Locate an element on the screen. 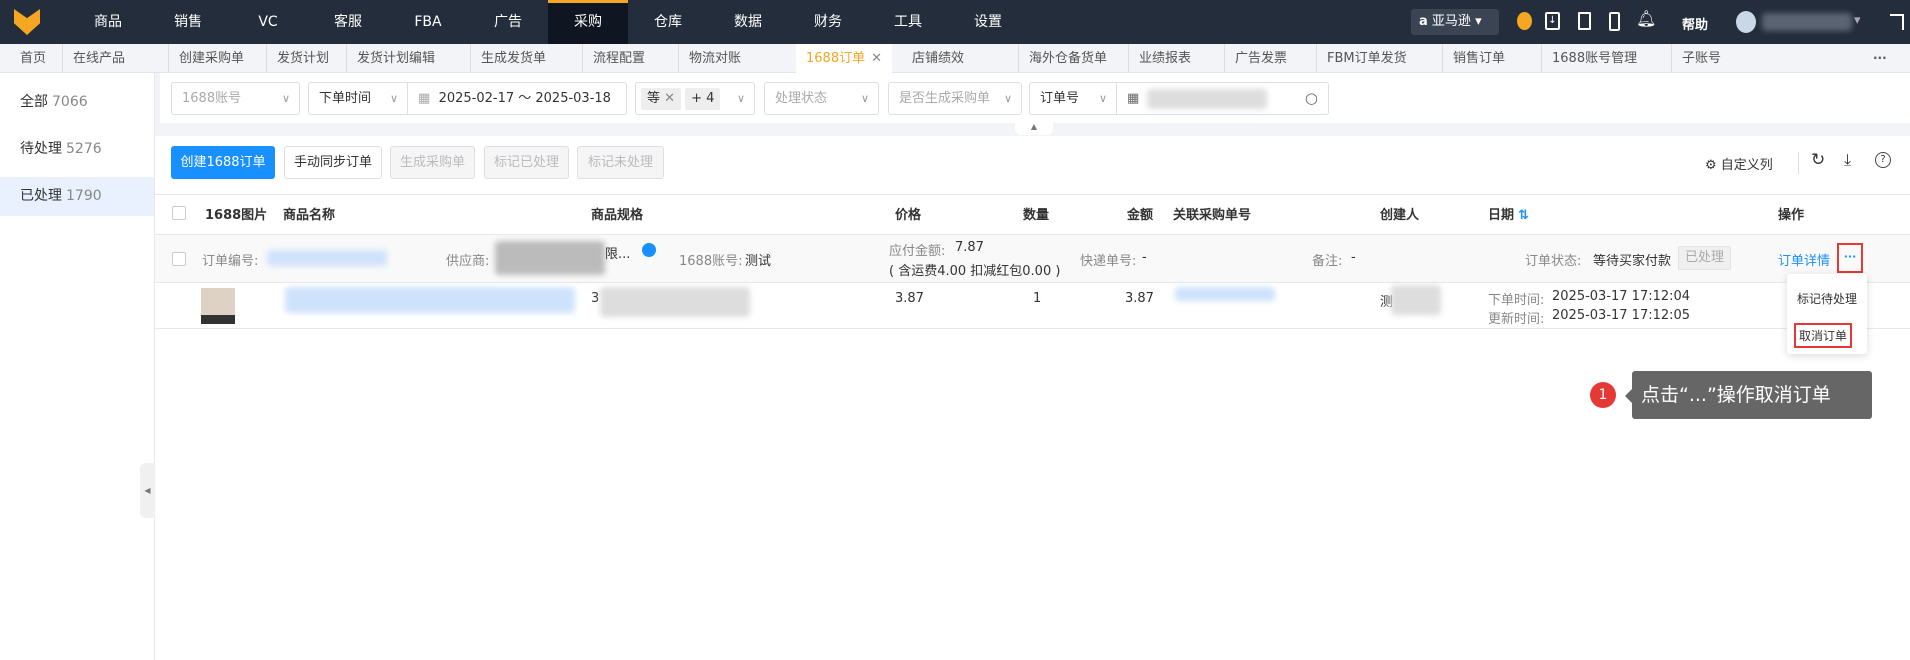  tab-12: 广告发票 is located at coordinates (1255, 58).